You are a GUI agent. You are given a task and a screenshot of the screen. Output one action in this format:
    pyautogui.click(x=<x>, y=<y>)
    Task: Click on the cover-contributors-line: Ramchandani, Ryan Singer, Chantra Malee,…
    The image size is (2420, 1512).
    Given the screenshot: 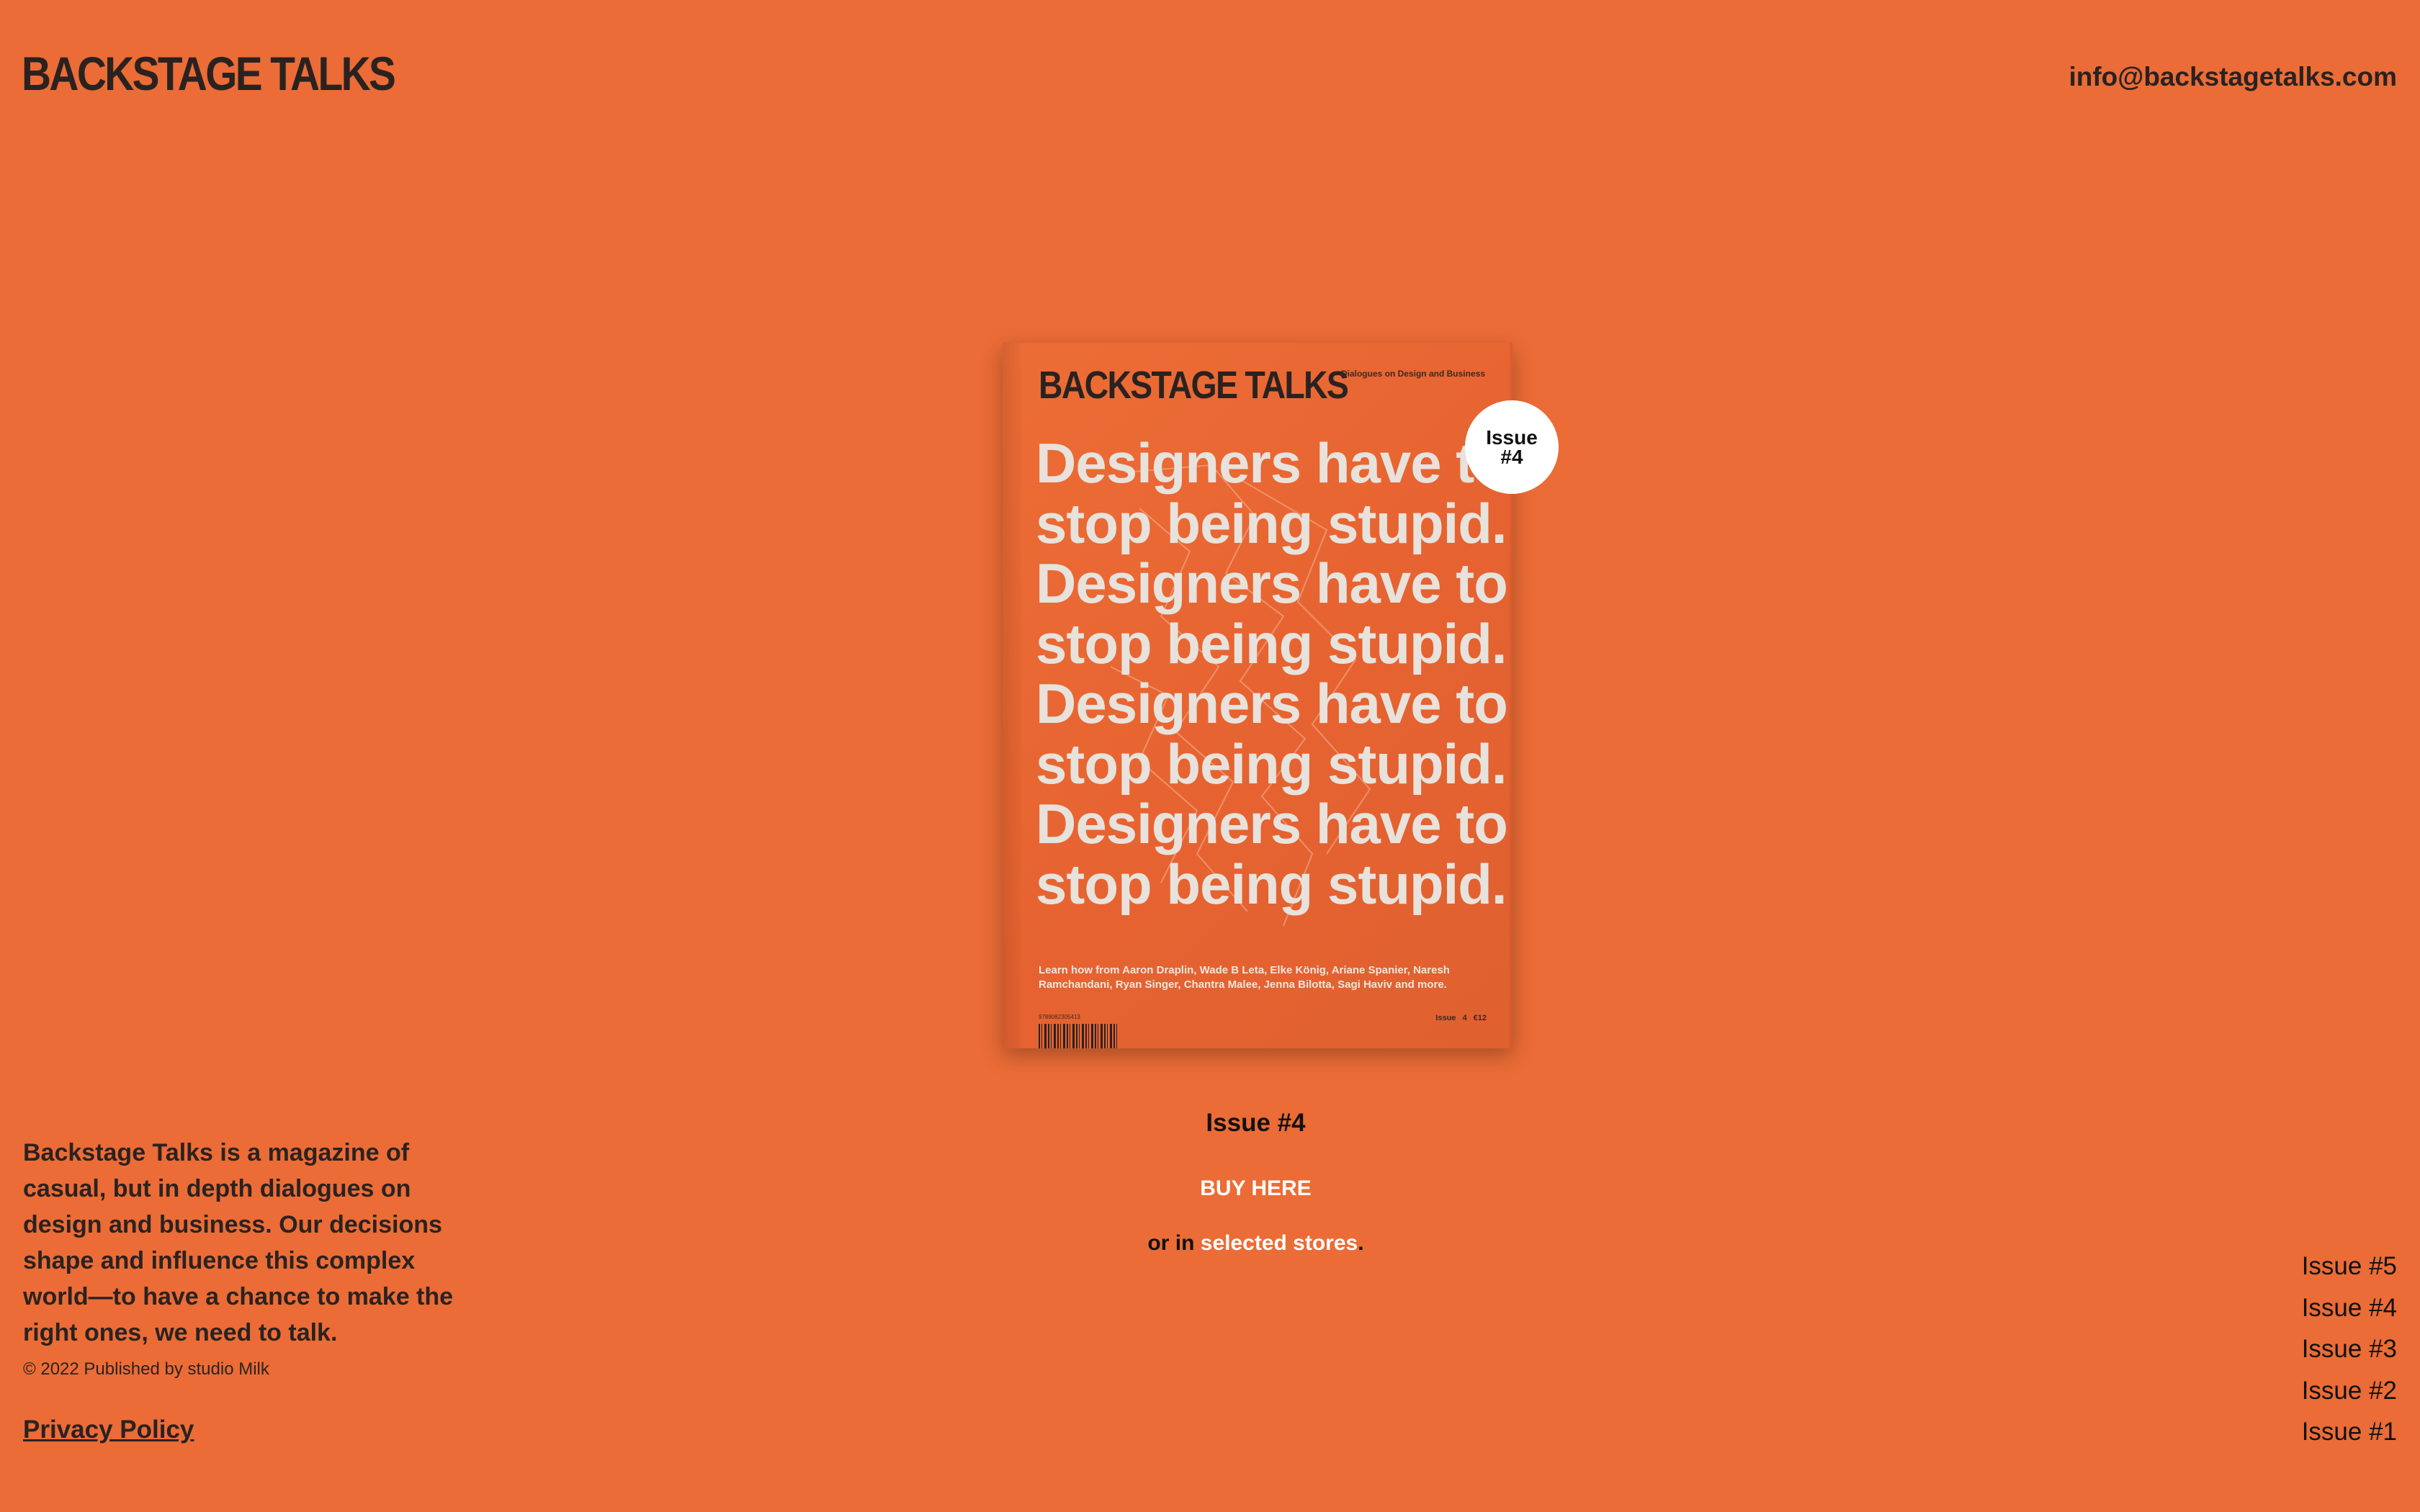 What is the action you would take?
    pyautogui.click(x=1243, y=984)
    